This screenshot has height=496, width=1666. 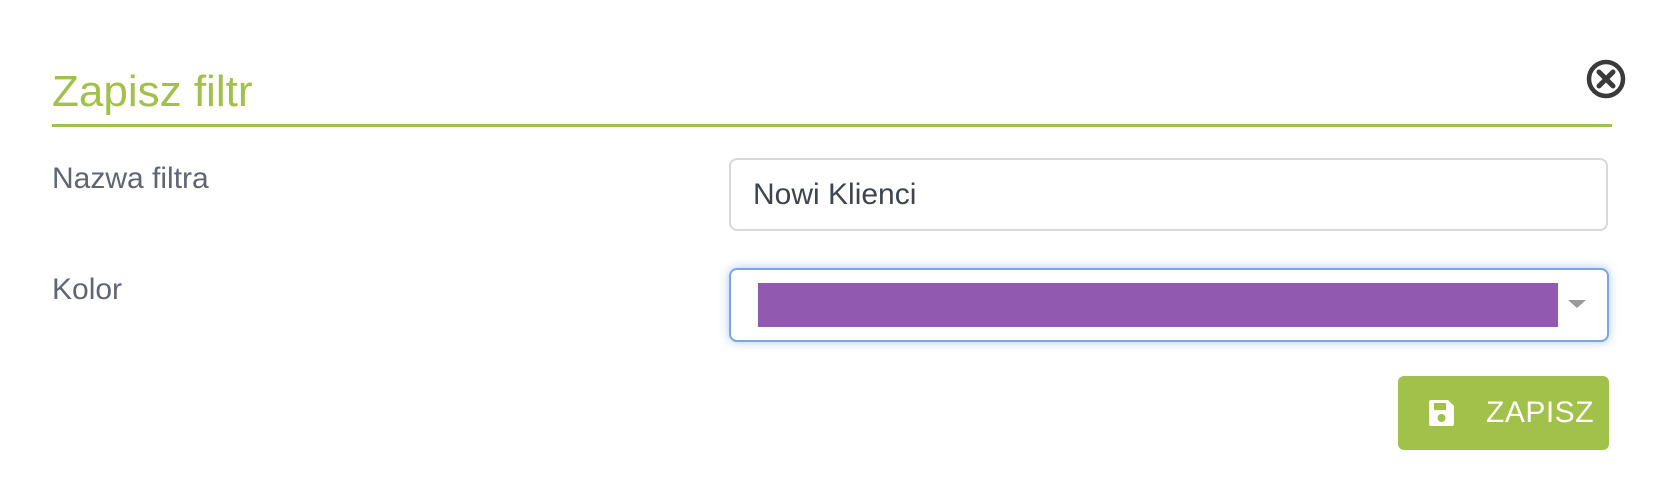 I want to click on dialog-title: Zapisz filtr, so click(x=152, y=91).